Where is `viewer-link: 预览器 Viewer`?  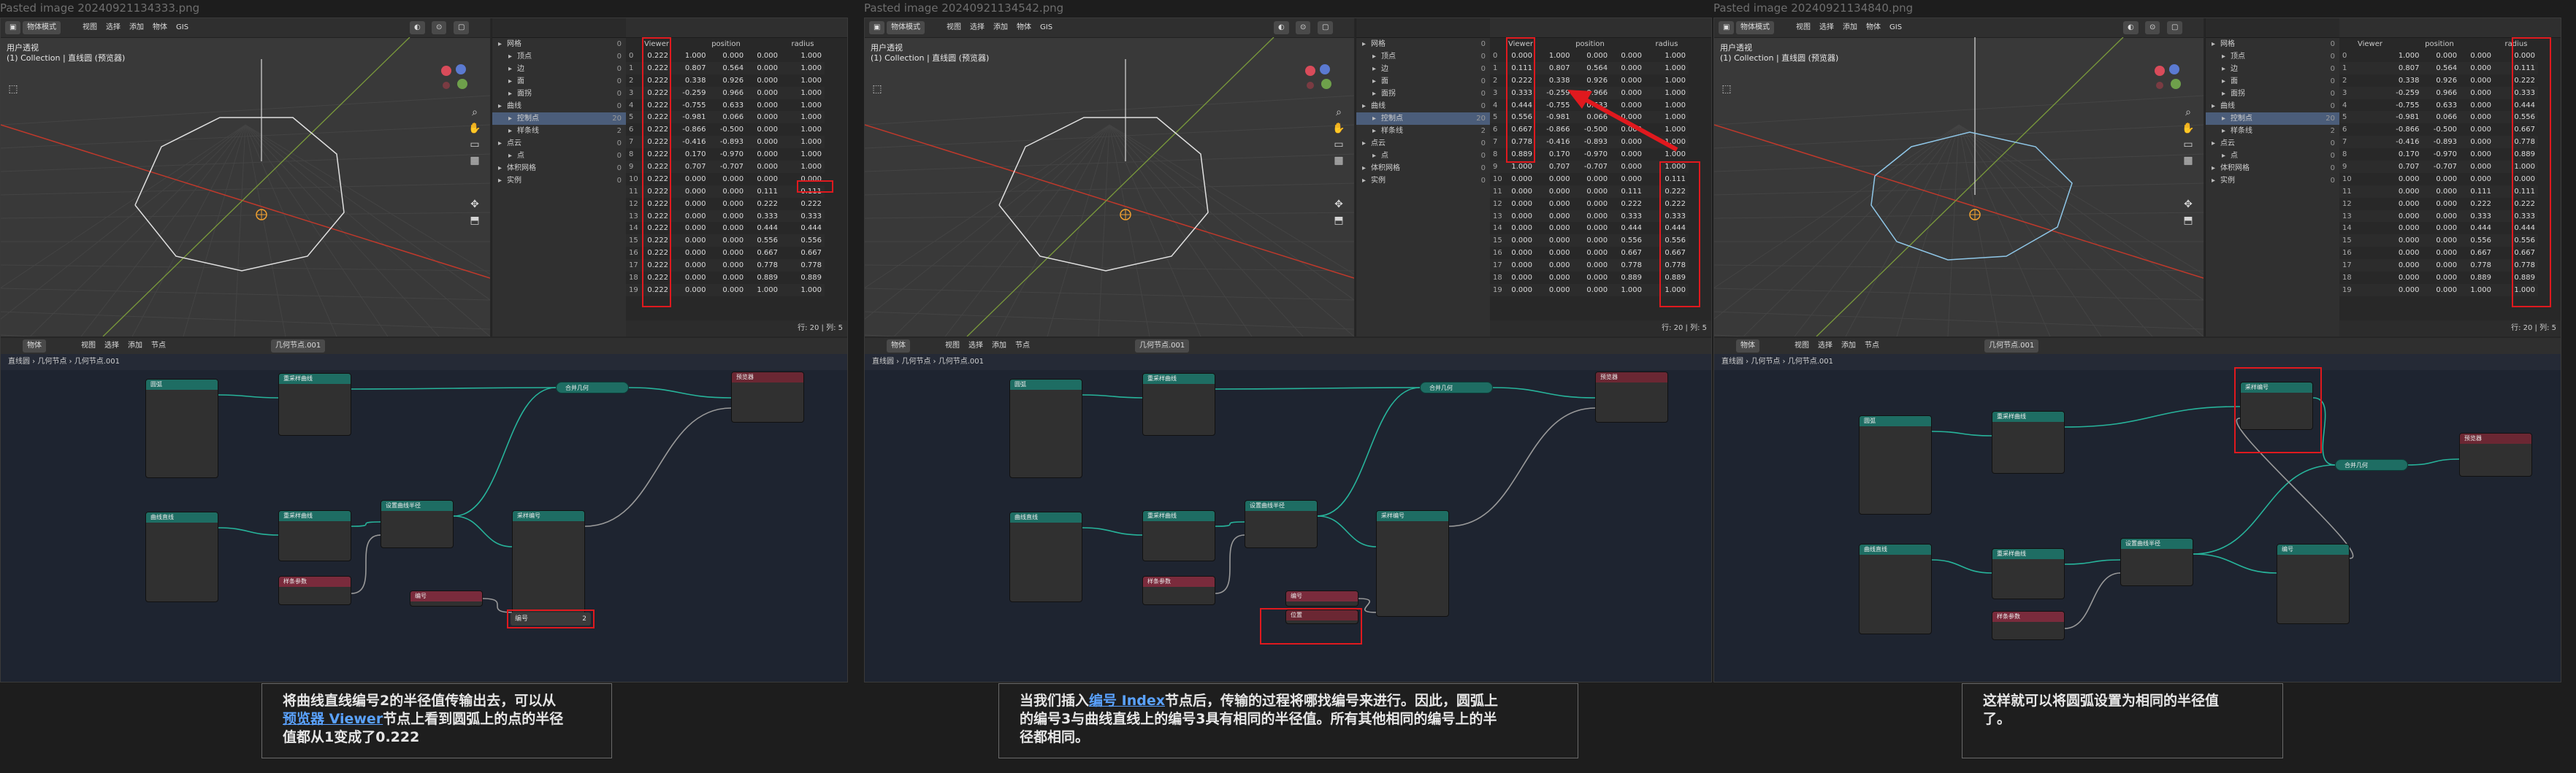 viewer-link: 预览器 Viewer is located at coordinates (333, 719).